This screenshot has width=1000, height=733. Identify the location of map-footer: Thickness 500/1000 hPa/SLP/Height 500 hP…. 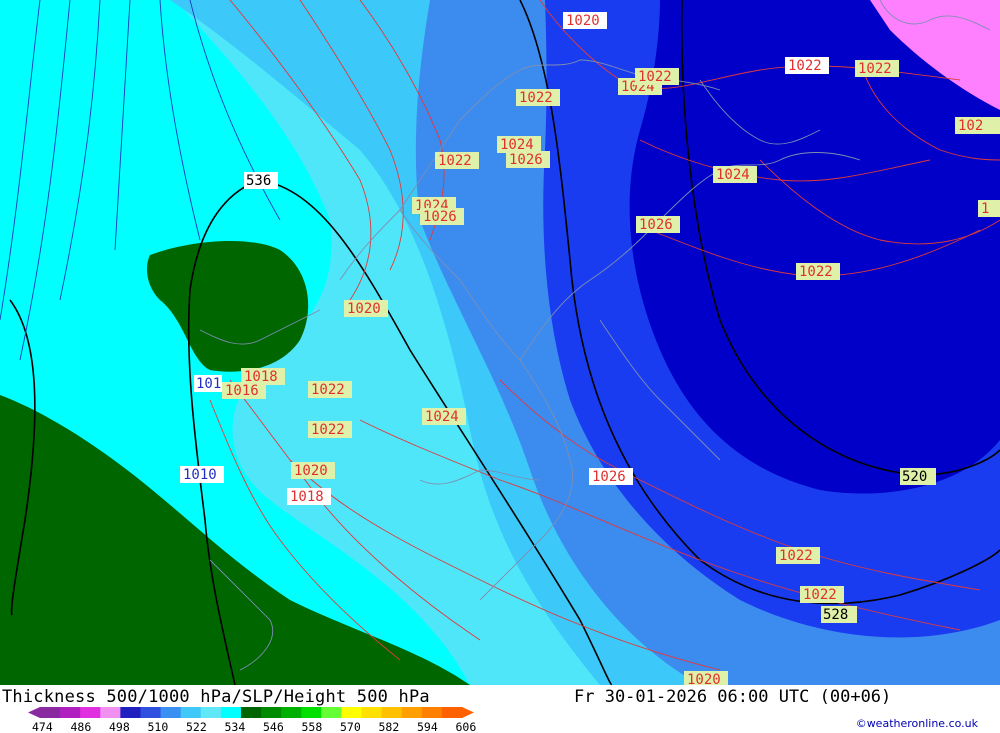
(500, 709).